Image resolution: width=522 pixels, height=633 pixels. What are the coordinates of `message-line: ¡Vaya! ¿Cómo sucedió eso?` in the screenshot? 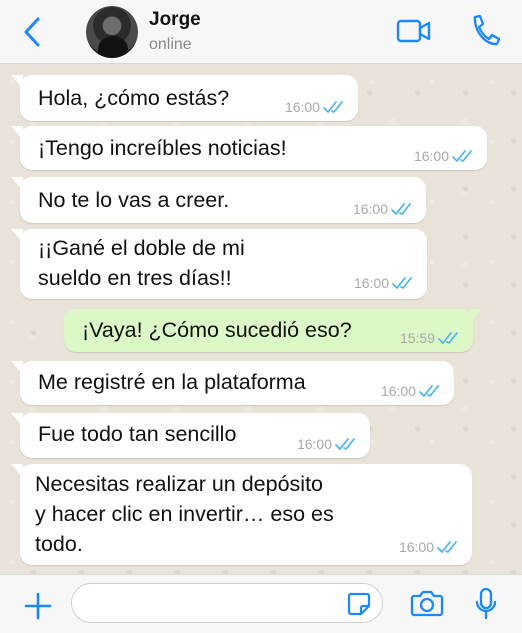 It's located at (217, 330).